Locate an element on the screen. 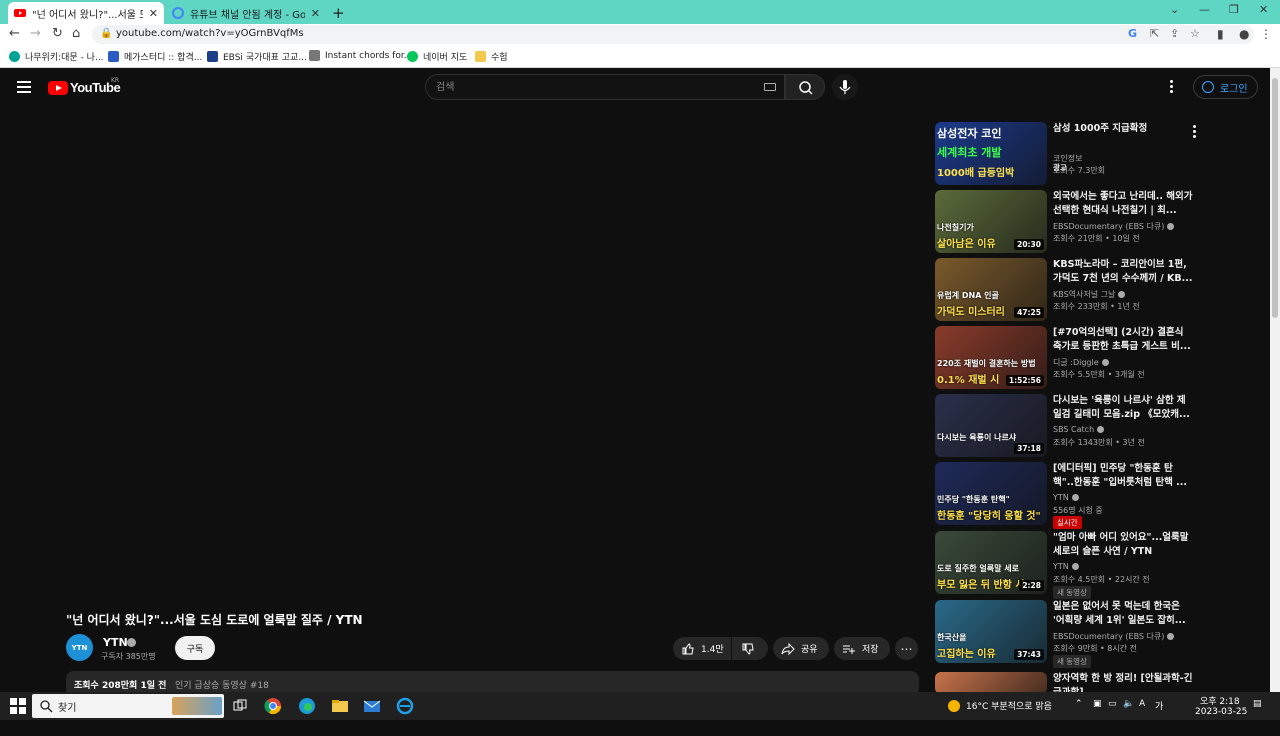 This screenshot has height=736, width=1280. video-thumbnail: 나전칠기가 살아남은 이유 20:30 is located at coordinates (991, 221).